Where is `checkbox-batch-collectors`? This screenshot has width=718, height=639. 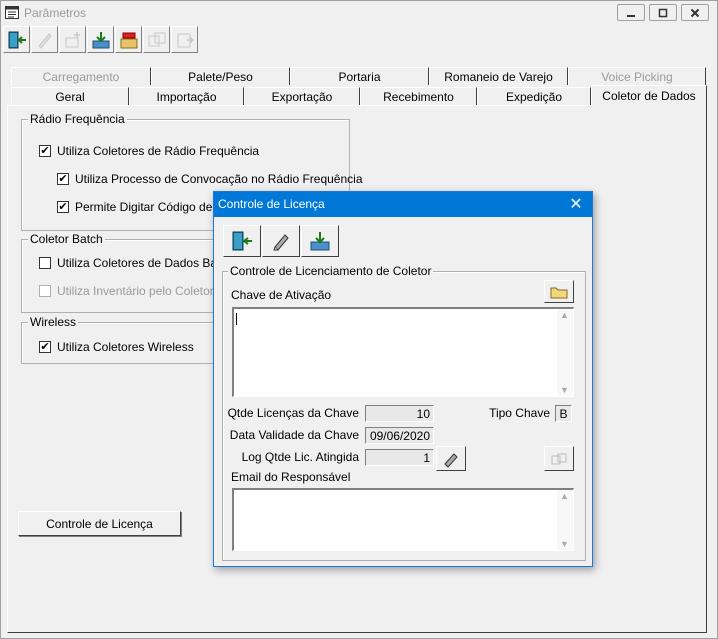
checkbox-batch-collectors is located at coordinates (45, 263).